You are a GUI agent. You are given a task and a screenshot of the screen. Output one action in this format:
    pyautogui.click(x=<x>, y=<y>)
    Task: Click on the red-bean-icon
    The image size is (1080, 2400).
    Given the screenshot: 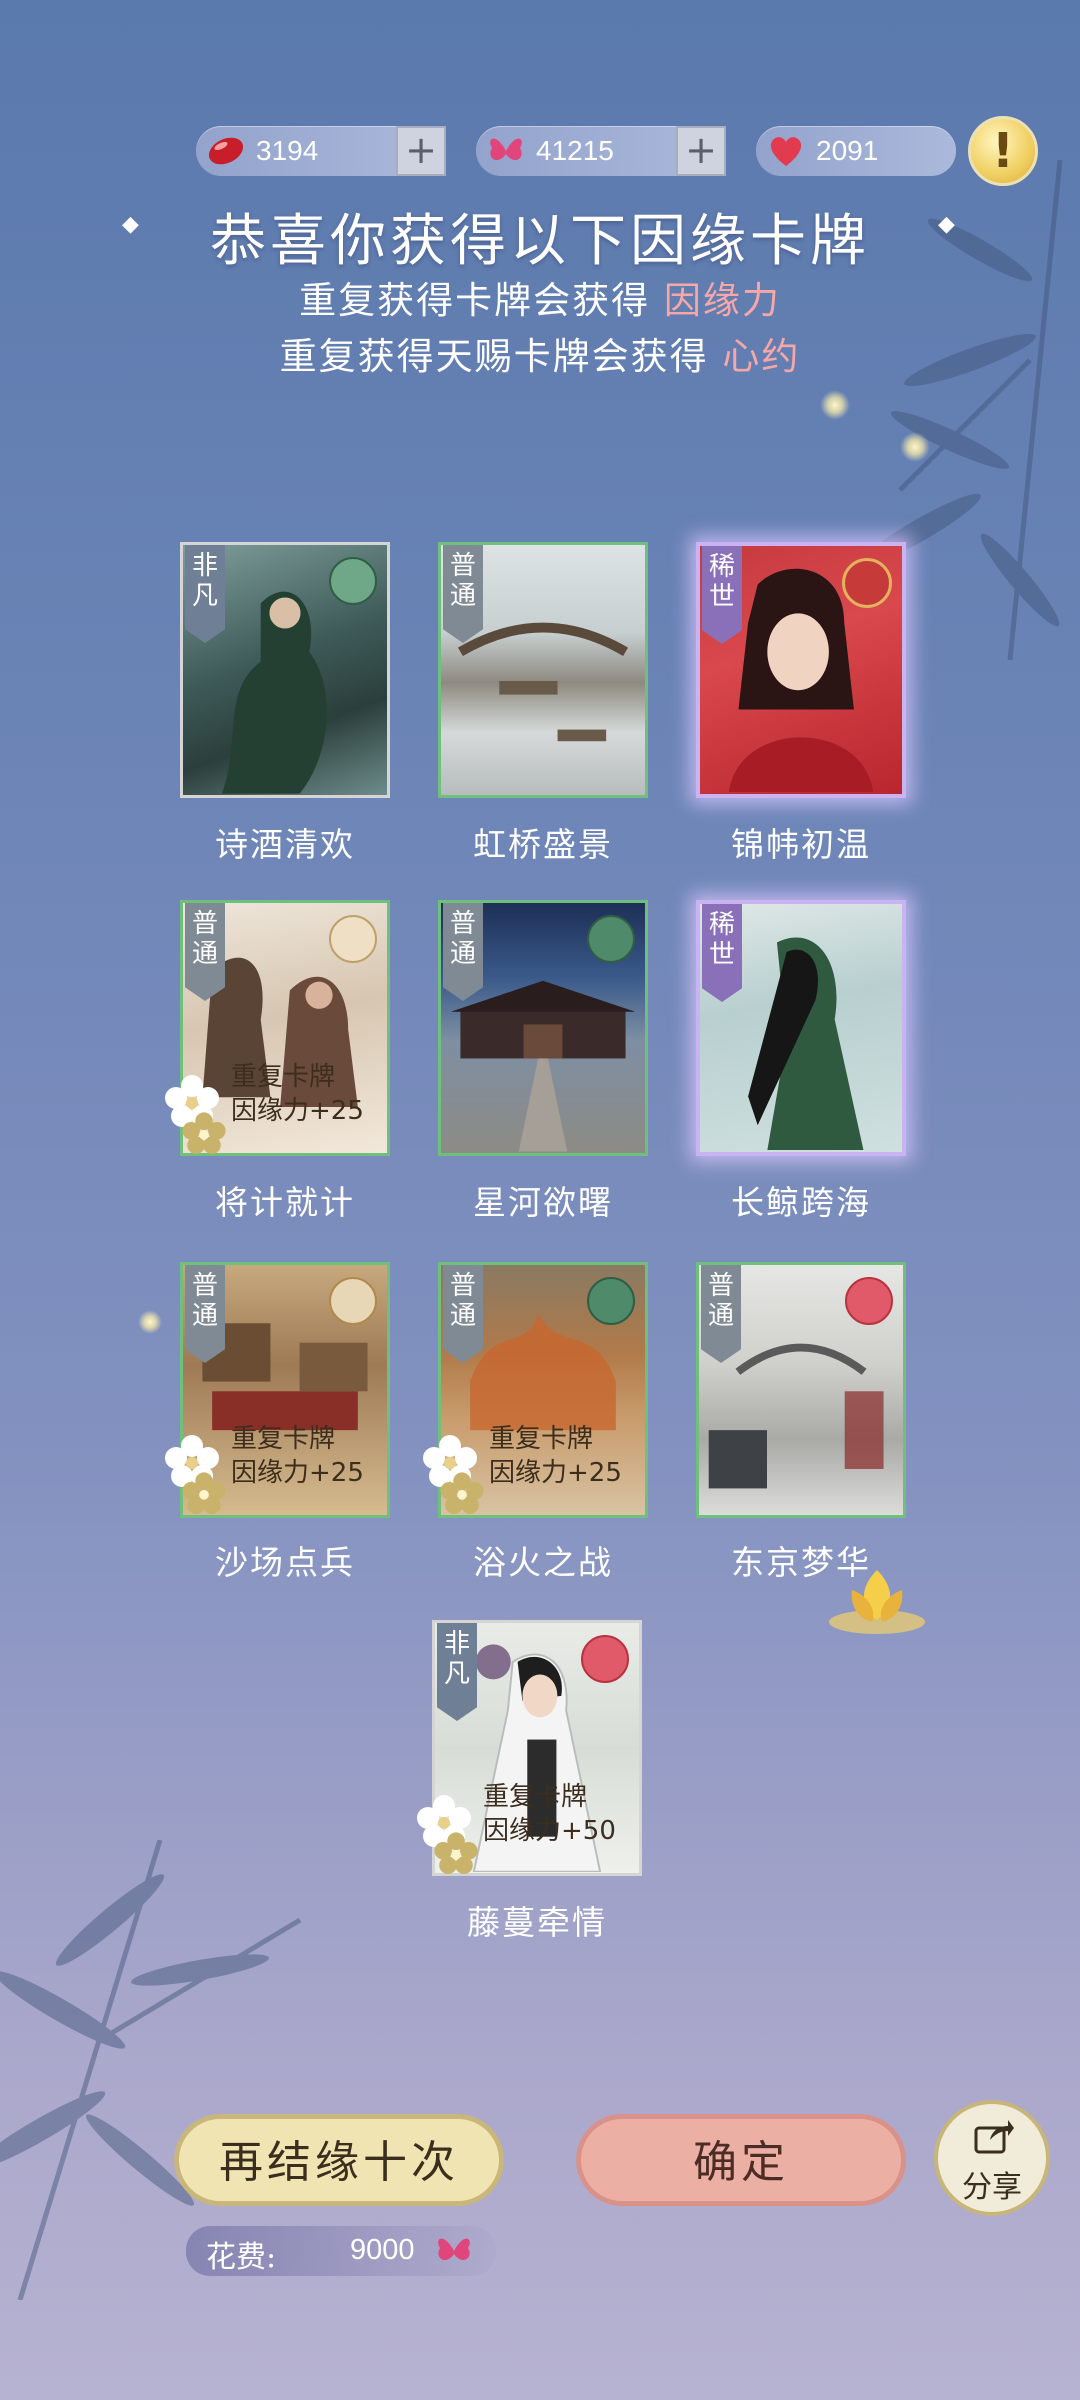 What is the action you would take?
    pyautogui.click(x=226, y=151)
    